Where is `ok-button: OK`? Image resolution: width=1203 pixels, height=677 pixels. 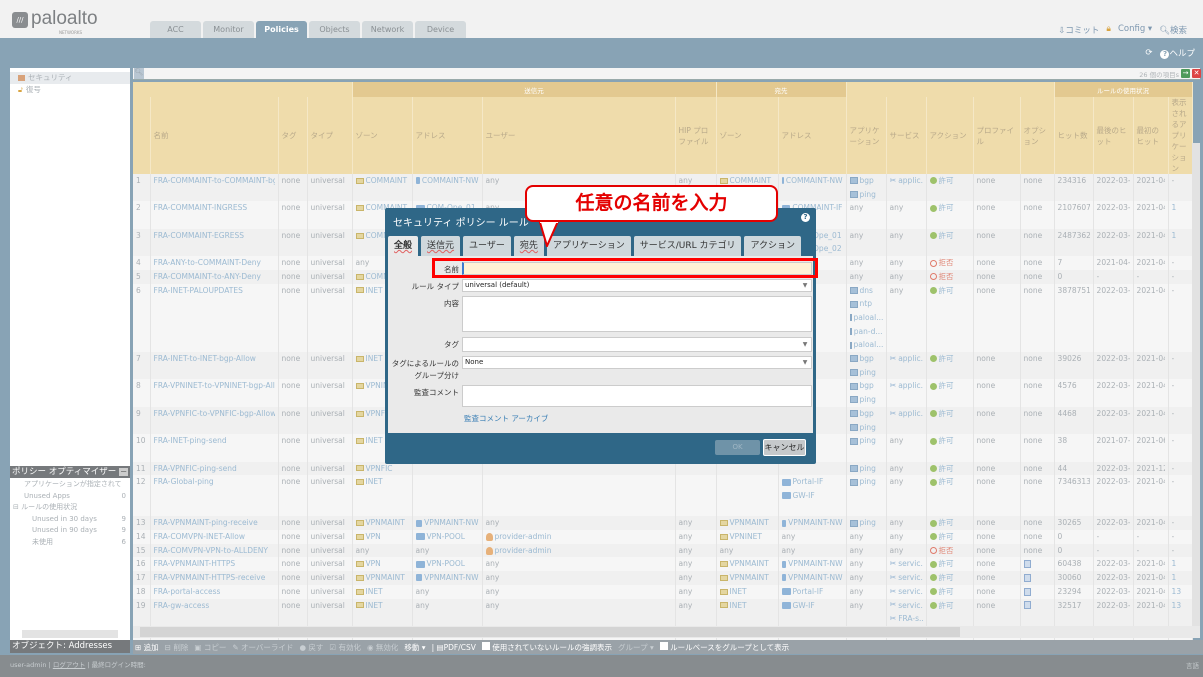 ok-button: OK is located at coordinates (737, 447).